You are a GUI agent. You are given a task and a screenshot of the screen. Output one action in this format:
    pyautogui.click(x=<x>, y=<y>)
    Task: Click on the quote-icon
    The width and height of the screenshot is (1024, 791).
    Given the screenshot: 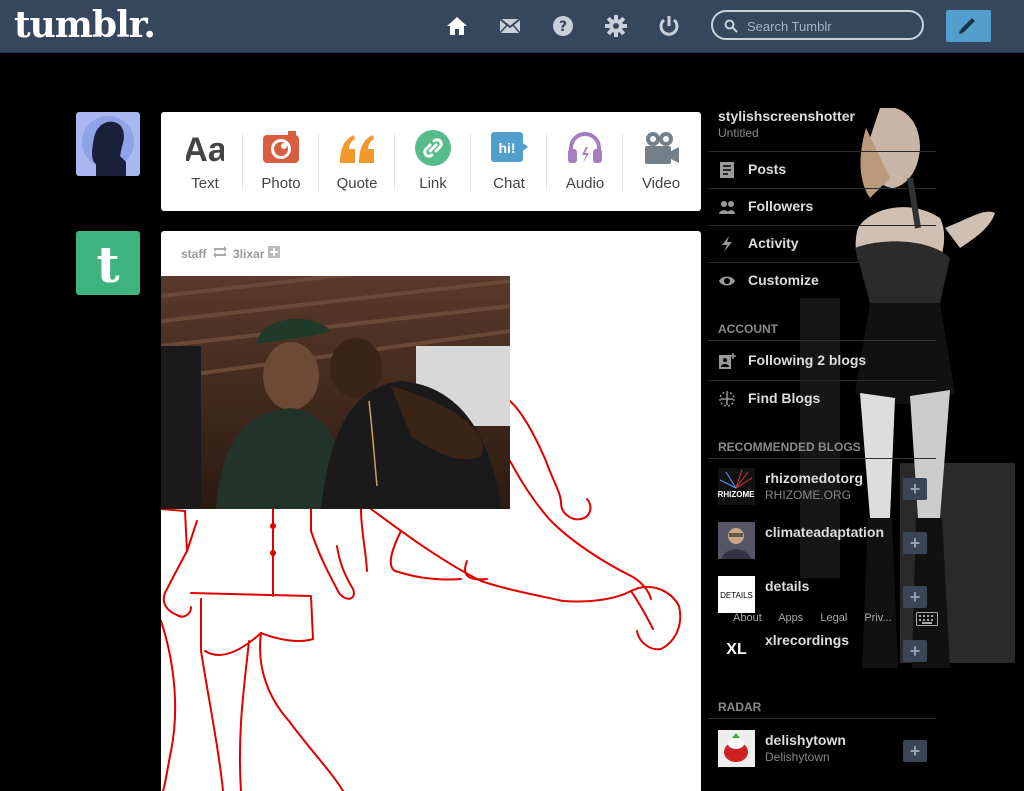 What is the action you would take?
    pyautogui.click(x=357, y=148)
    